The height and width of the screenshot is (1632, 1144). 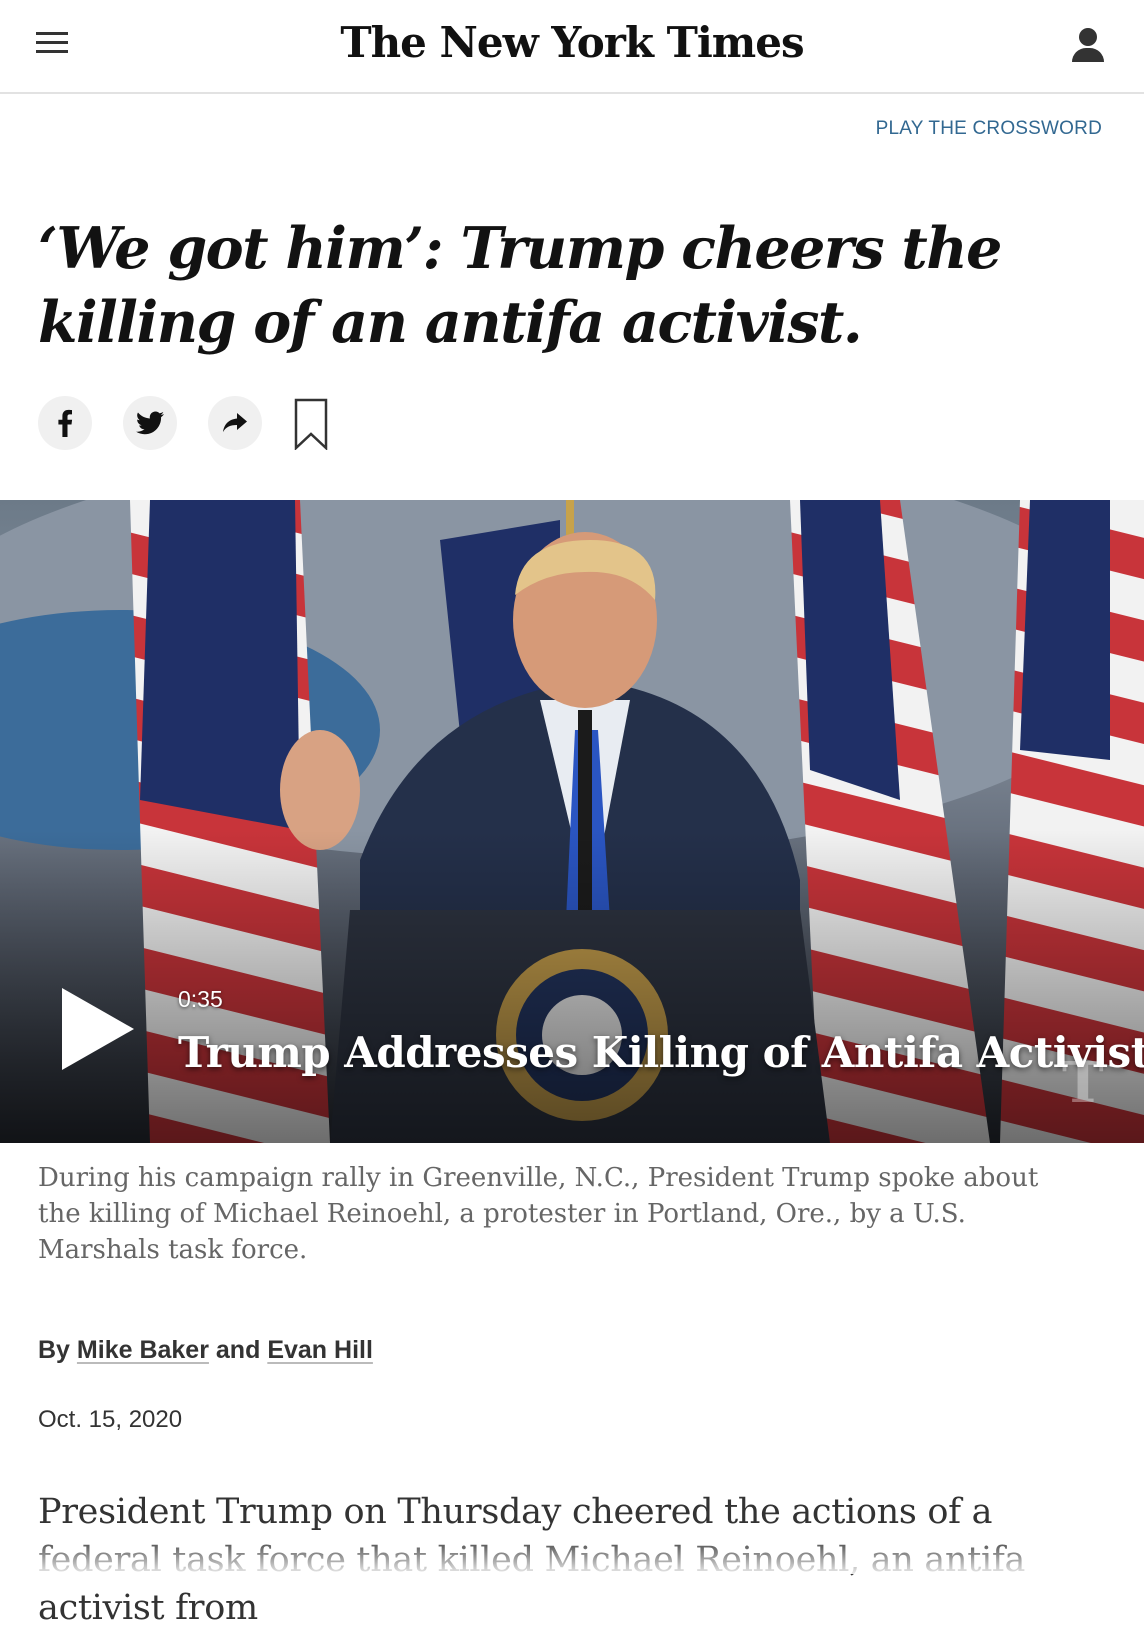 What do you see at coordinates (110, 1419) in the screenshot?
I see `publish-date: Oct. 15, 2020` at bounding box center [110, 1419].